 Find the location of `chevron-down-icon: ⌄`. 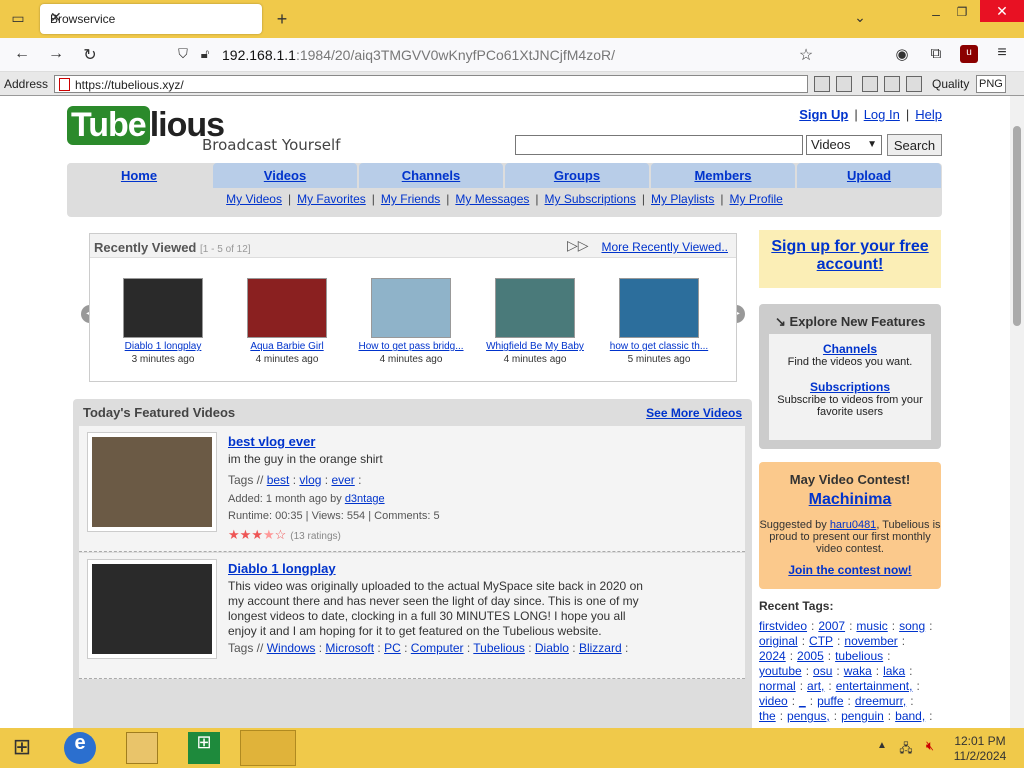

chevron-down-icon: ⌄ is located at coordinates (860, 17).